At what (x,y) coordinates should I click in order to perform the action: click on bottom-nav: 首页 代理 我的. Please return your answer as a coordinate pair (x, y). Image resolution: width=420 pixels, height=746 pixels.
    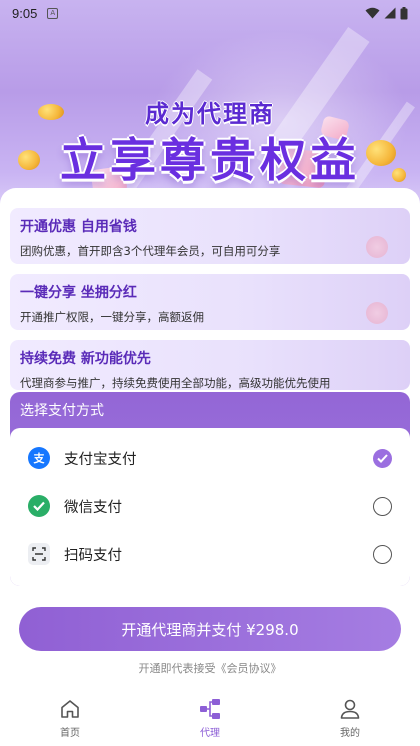
    Looking at the image, I should click on (210, 718).